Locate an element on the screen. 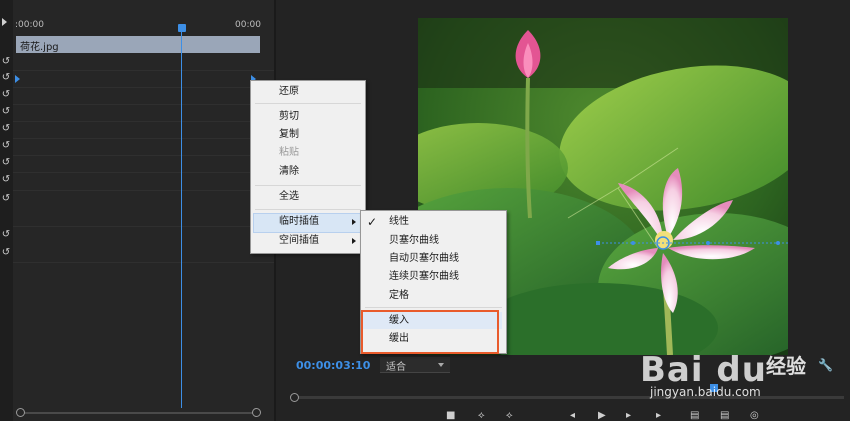  play-icon: ▶ is located at coordinates (602, 415).